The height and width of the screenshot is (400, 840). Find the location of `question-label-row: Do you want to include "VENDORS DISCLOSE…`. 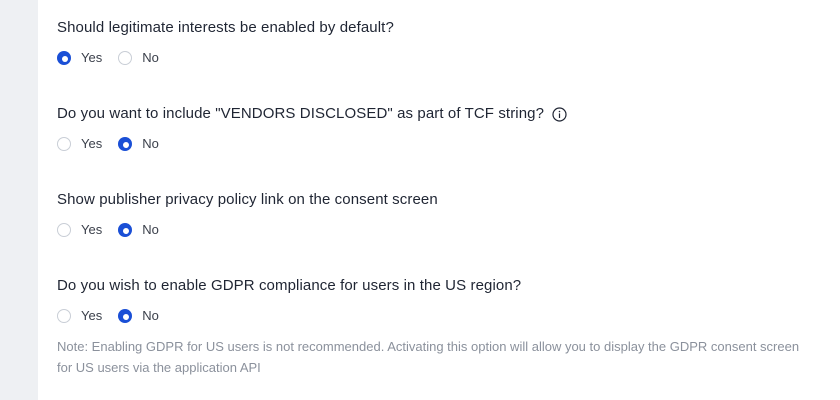

question-label-row: Do you want to include "VENDORS DISCLOSE… is located at coordinates (312, 114).